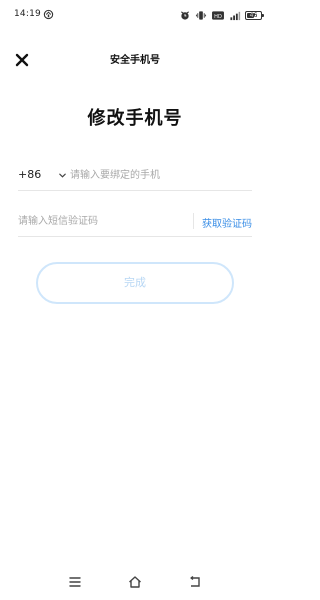 The image size is (320, 600). Describe the element at coordinates (135, 15) in the screenshot. I see `status-bar: 14:19 HD 46` at that location.